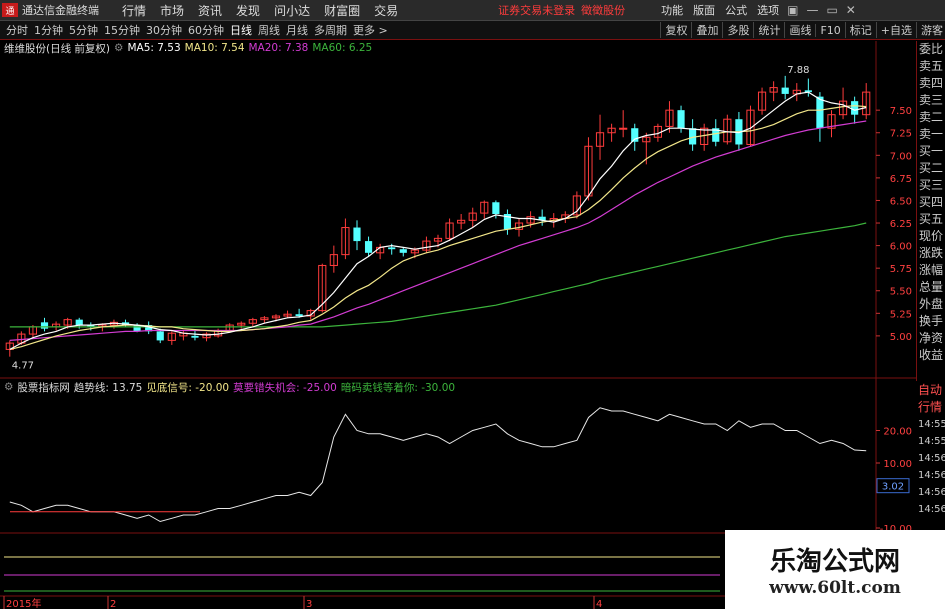  What do you see at coordinates (23, 366) in the screenshot?
I see `low-annotation: 4.77` at bounding box center [23, 366].